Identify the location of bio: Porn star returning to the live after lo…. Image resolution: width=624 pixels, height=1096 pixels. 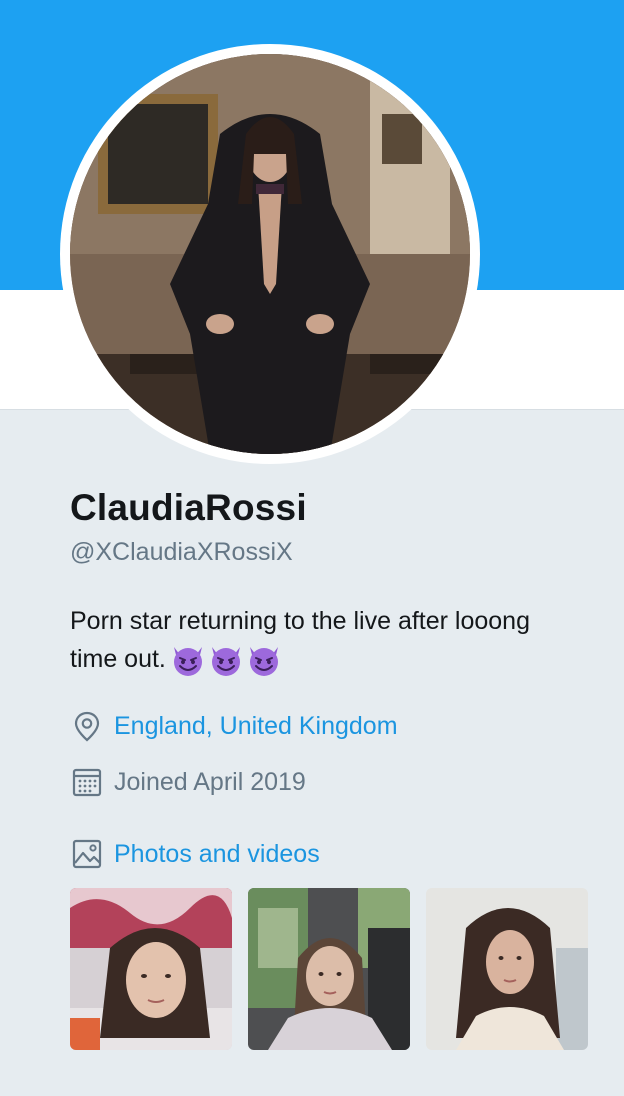
(305, 640).